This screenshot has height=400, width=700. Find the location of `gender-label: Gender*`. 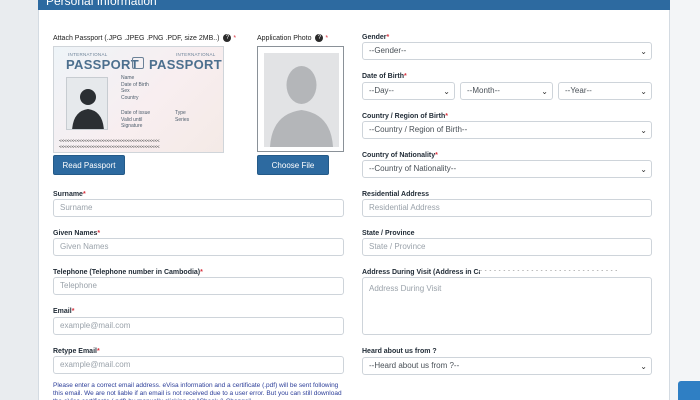

gender-label: Gender* is located at coordinates (375, 37).